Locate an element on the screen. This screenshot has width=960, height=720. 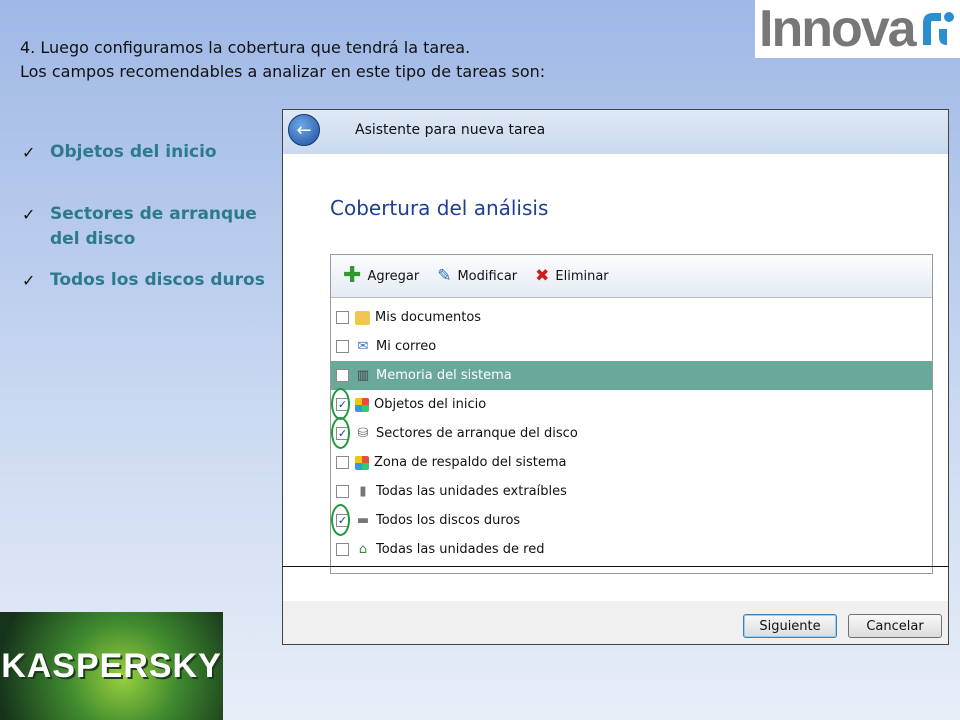
list-item-label: Mis documentos is located at coordinates (428, 317).